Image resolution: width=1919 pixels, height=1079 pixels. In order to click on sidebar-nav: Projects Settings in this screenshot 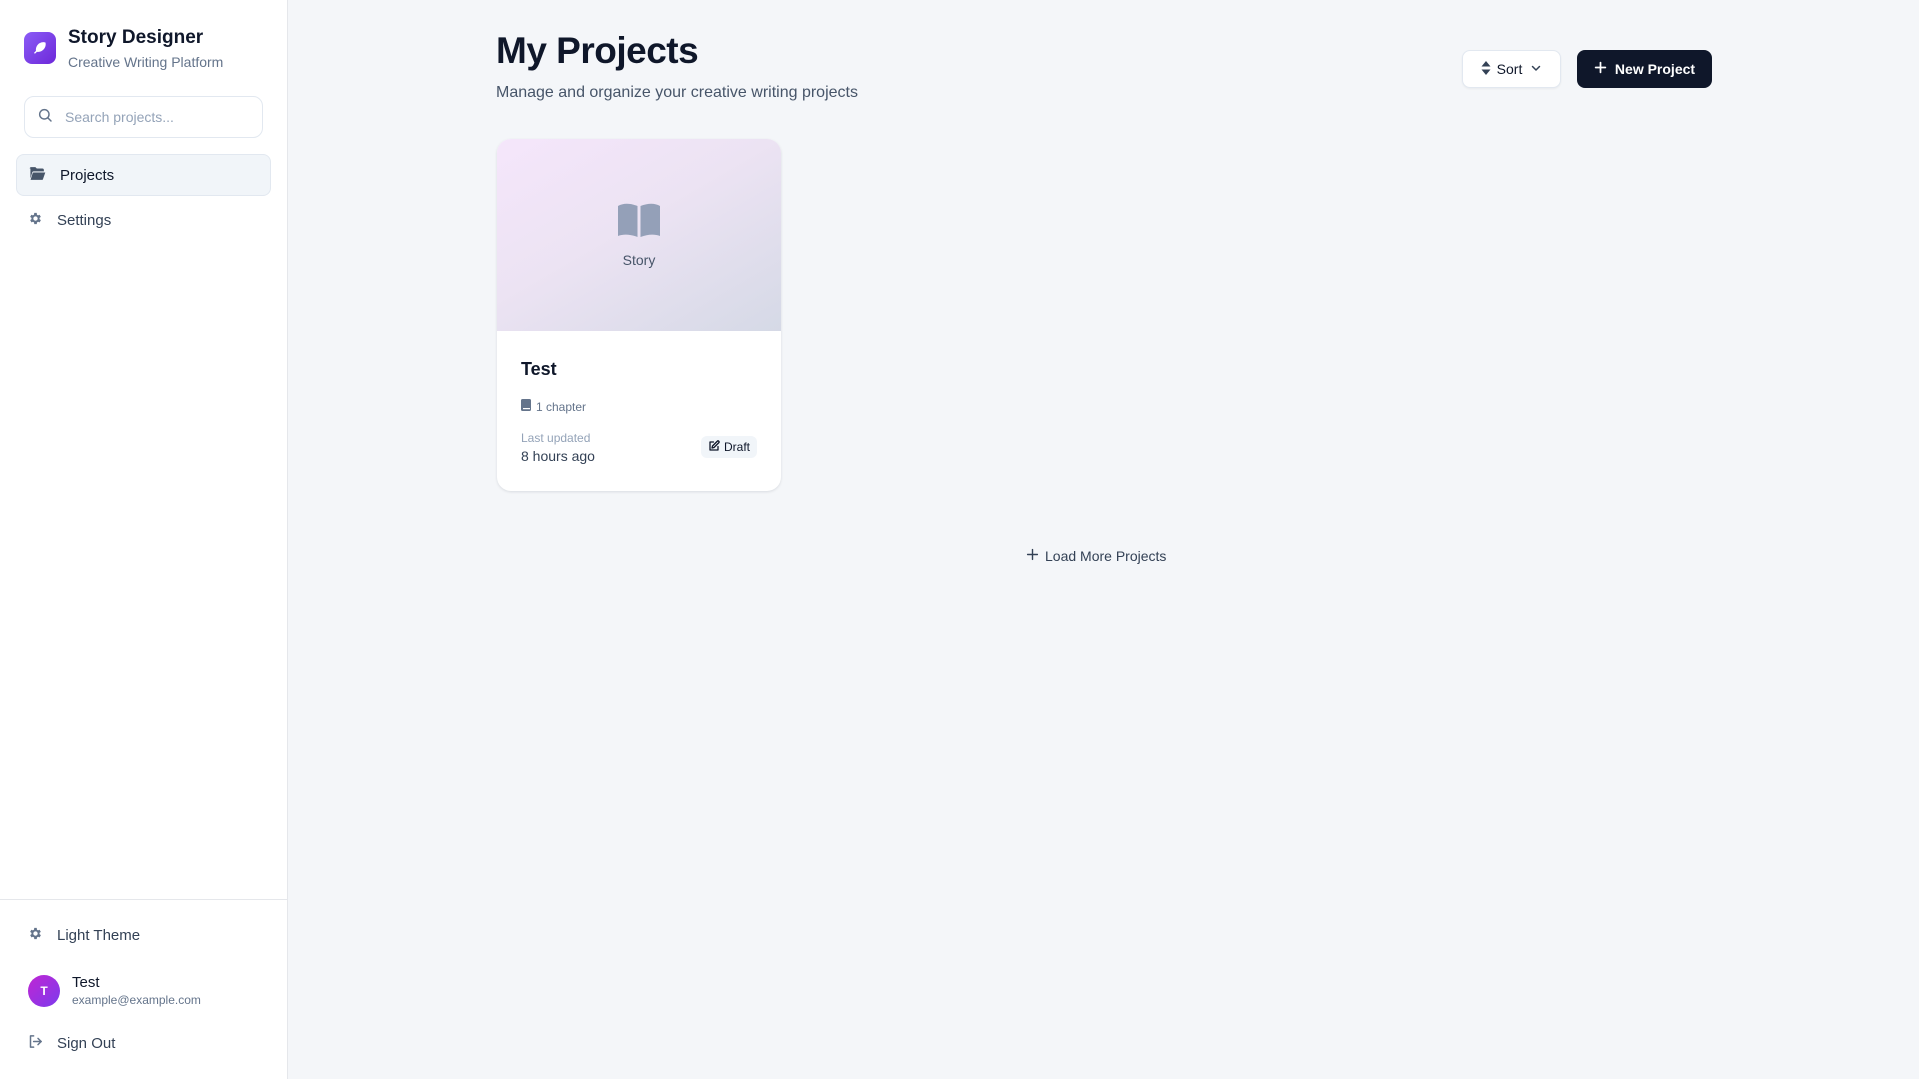, I will do `click(143, 199)`.